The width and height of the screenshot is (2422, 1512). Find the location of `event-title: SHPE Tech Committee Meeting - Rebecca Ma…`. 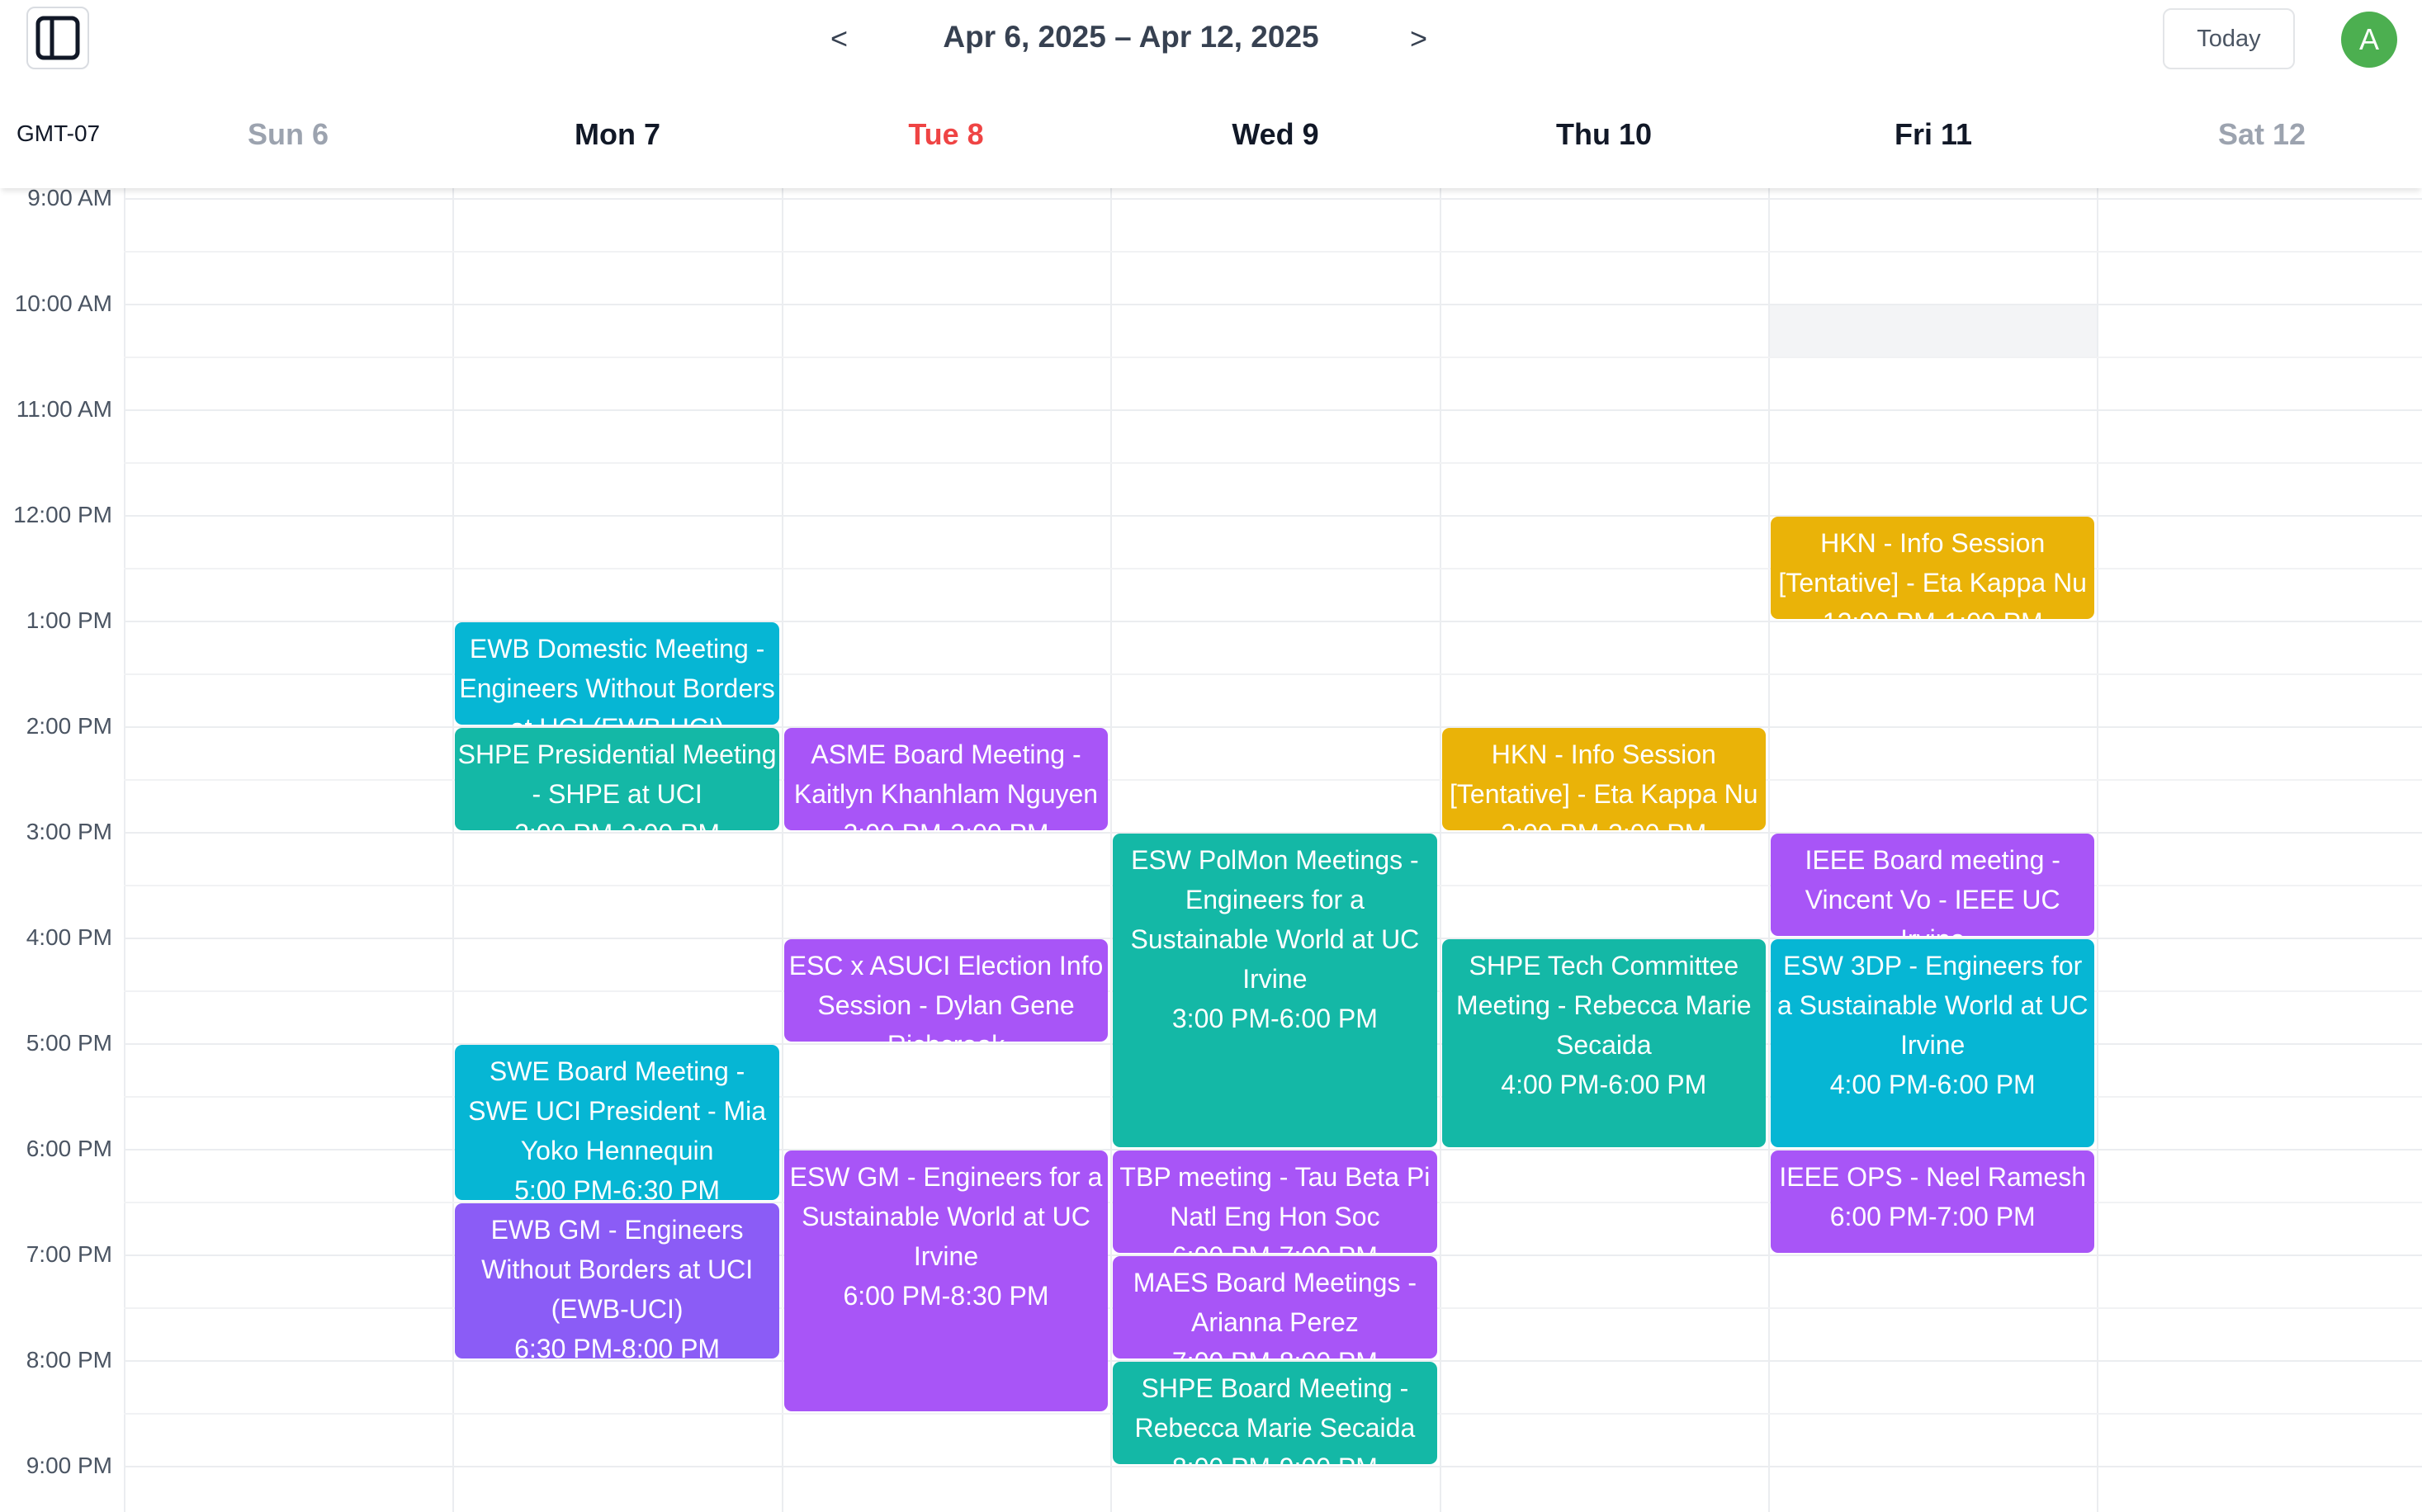

event-title: SHPE Tech Committee Meeting - Rebecca Ma… is located at coordinates (1604, 1005).